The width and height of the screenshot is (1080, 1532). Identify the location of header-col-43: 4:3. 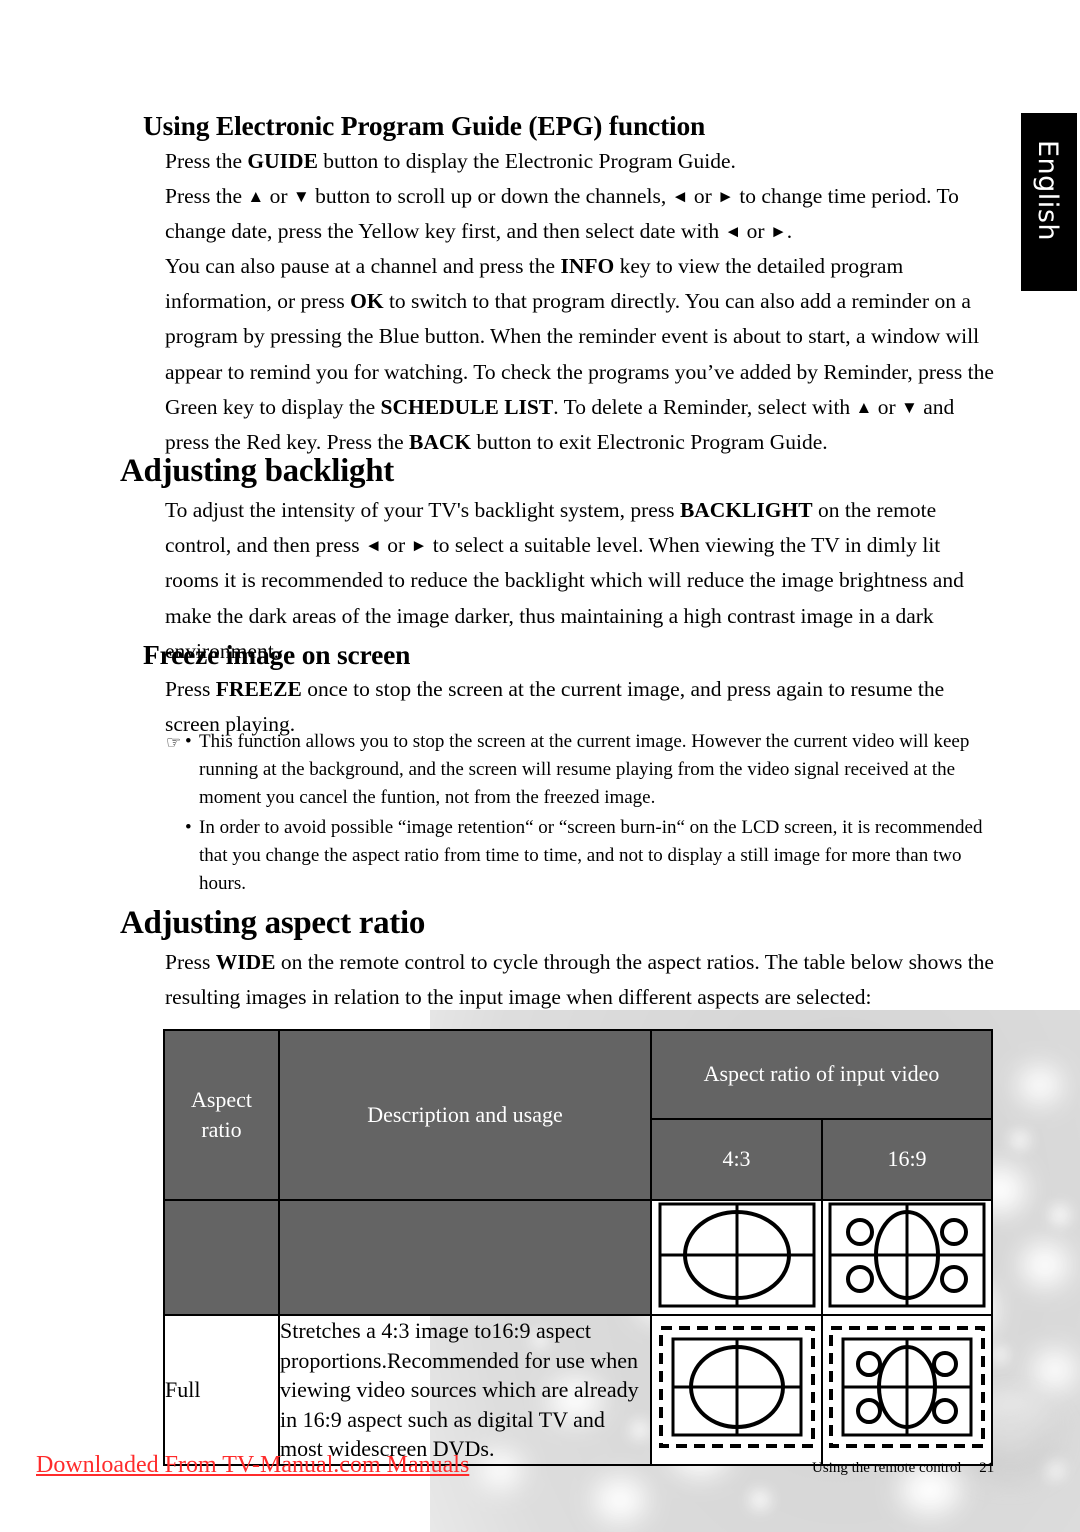
(736, 1159).